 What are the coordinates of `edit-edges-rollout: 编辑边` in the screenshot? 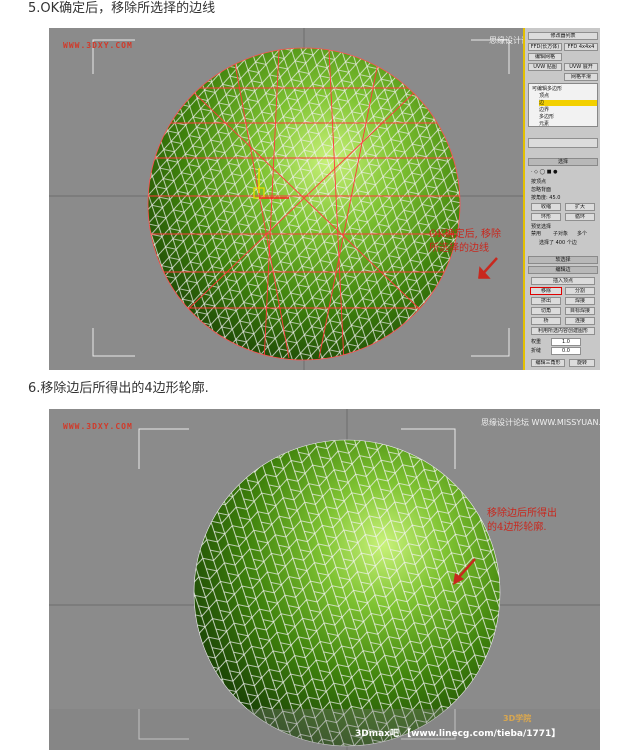 It's located at (563, 270).